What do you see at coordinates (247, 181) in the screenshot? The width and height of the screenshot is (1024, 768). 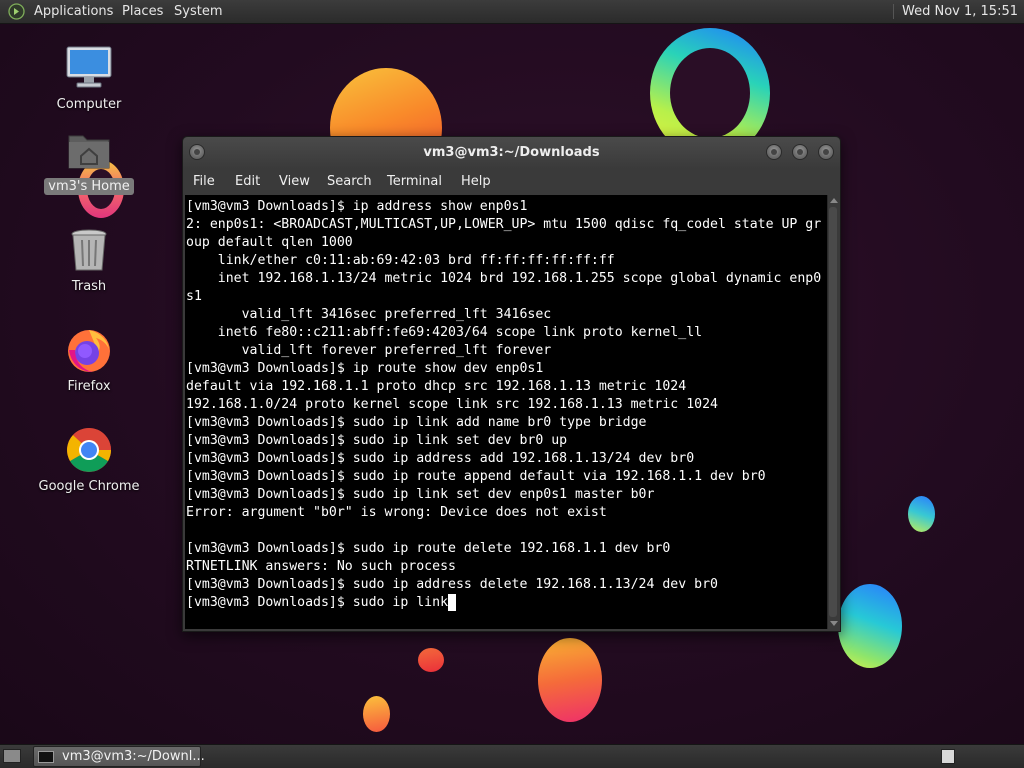 I see `menu-edit: Edit` at bounding box center [247, 181].